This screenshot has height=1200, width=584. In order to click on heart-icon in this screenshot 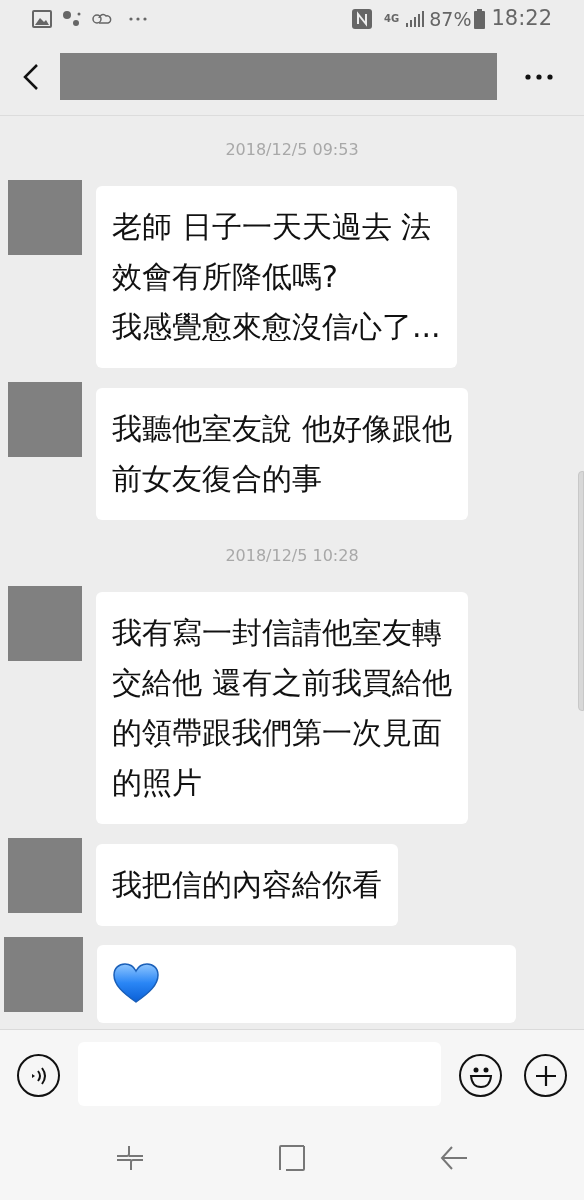, I will do `click(136, 983)`.